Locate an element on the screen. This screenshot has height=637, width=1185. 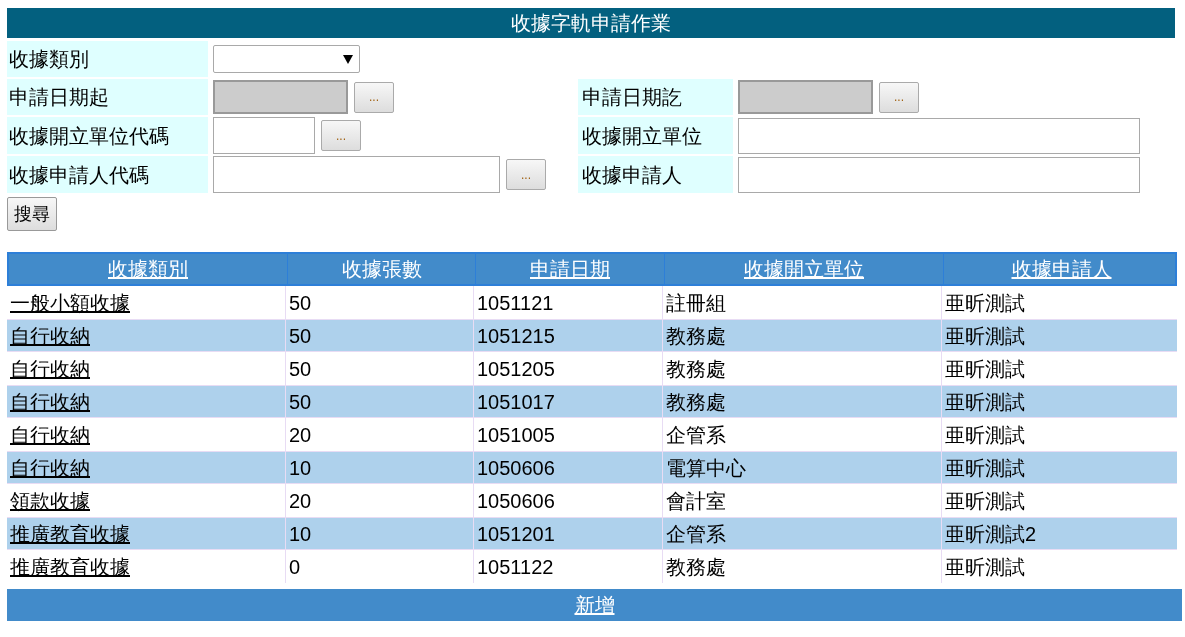
dropdown-arrow-icon is located at coordinates (348, 59).